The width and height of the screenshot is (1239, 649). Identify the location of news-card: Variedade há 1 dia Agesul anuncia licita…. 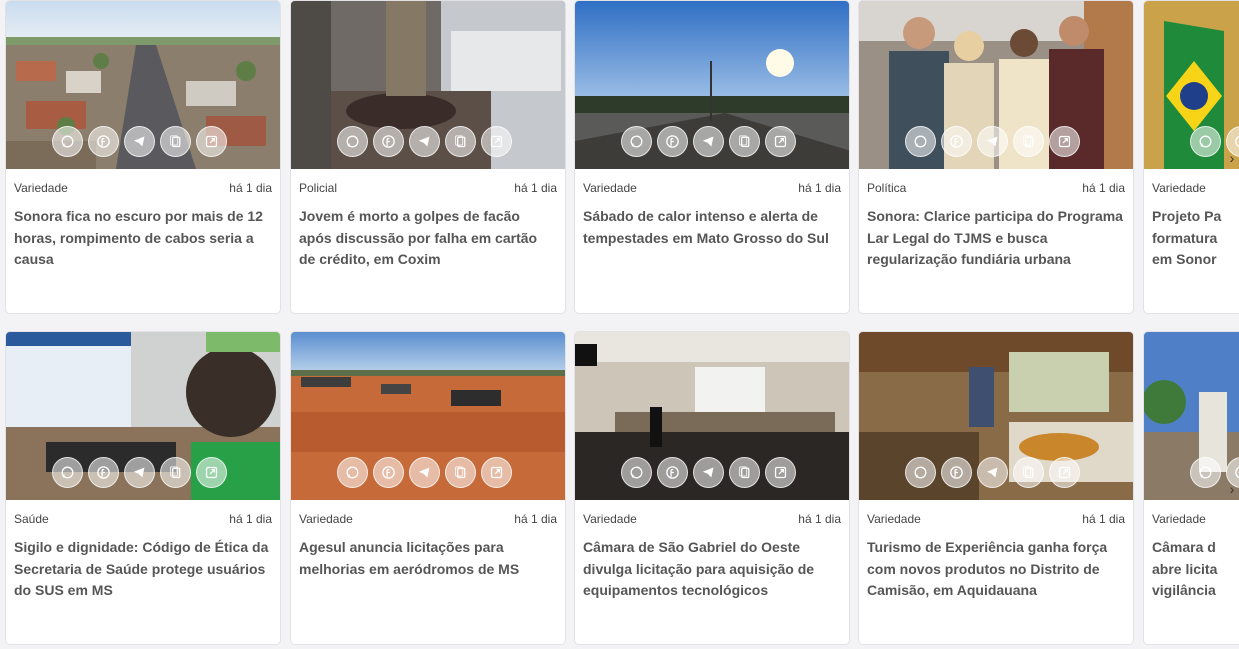
(428, 488).